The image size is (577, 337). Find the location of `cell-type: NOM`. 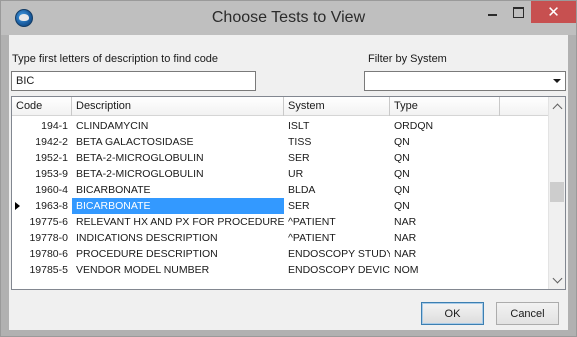

cell-type: NOM is located at coordinates (445, 270).